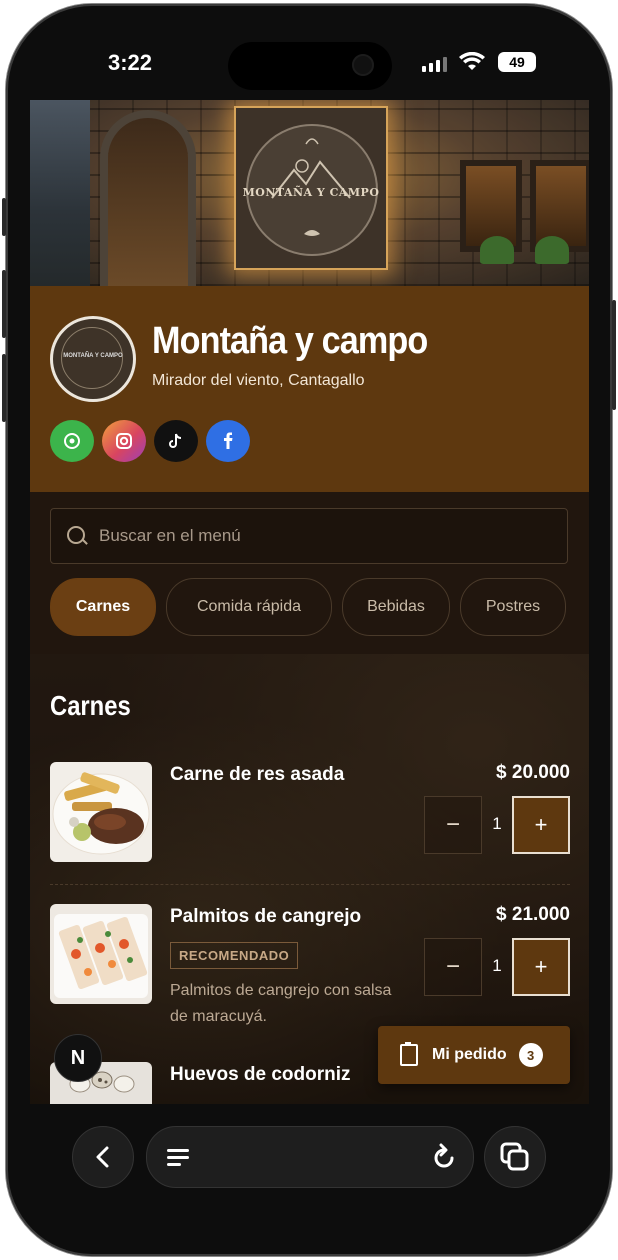 This screenshot has width=618, height=1260. Describe the element at coordinates (179, 1157) in the screenshot. I see `menu-icon` at that location.